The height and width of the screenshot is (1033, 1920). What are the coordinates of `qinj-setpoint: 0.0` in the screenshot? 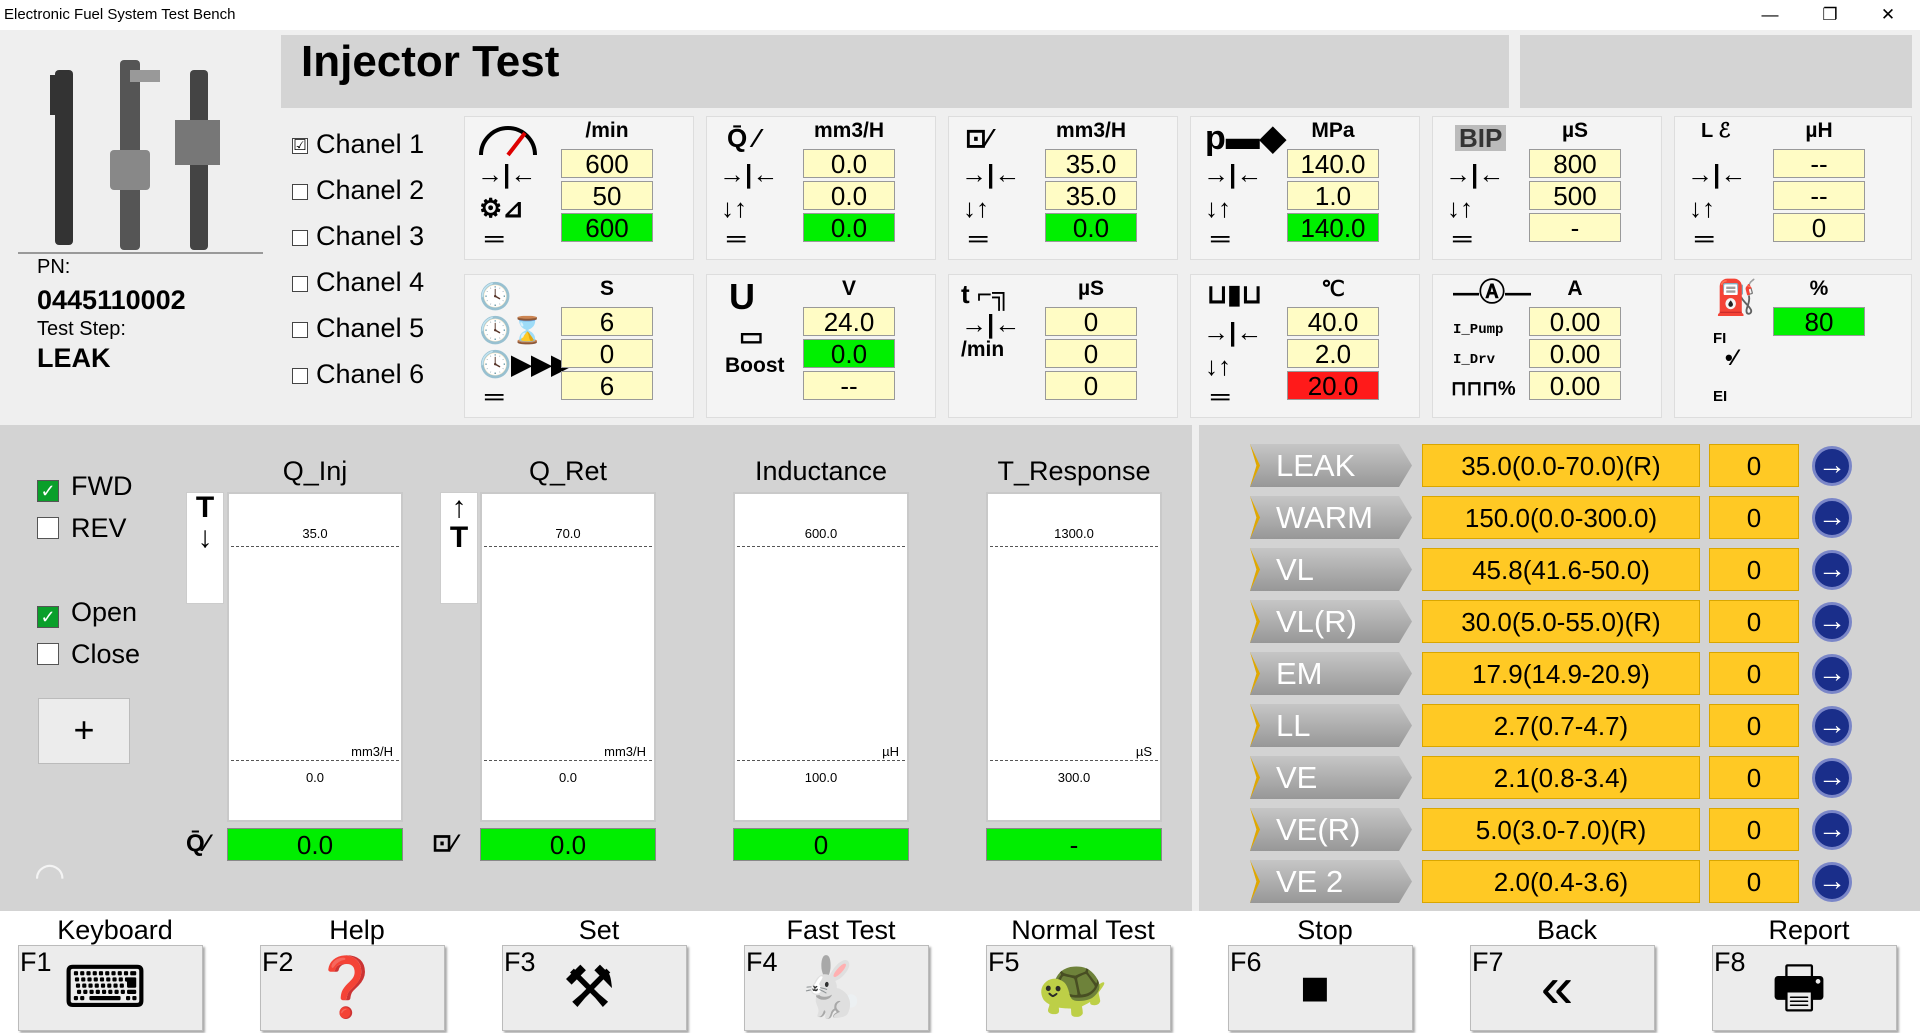 It's located at (849, 163).